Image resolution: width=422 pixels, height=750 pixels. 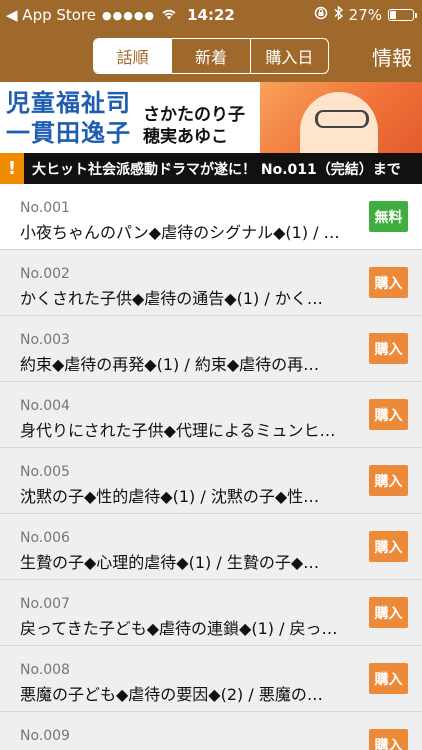 What do you see at coordinates (388, 216) in the screenshot?
I see `free-button: 無料` at bounding box center [388, 216].